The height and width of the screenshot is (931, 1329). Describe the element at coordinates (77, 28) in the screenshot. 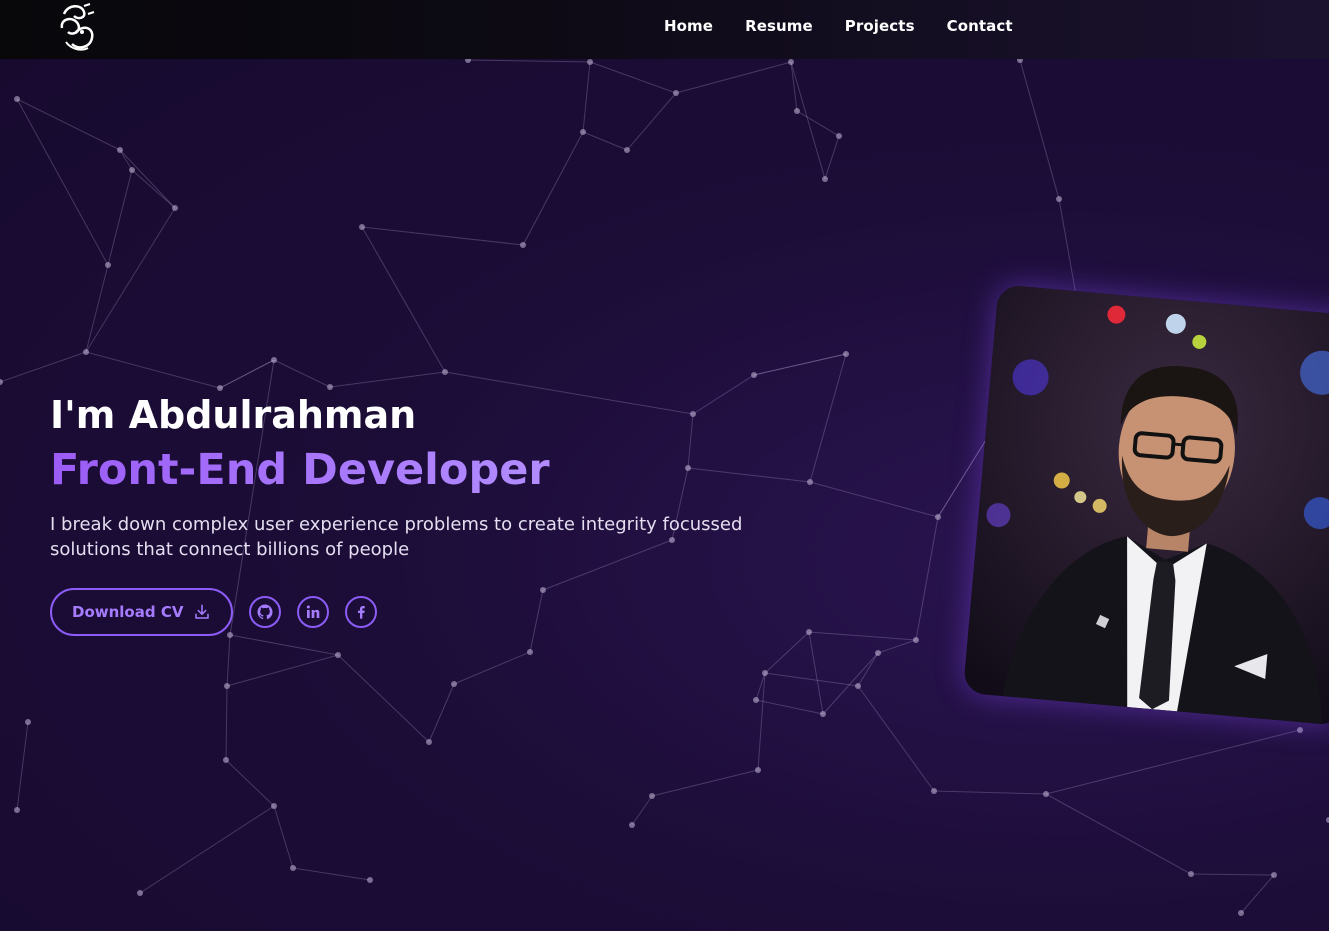

I see `calligraphy-logo` at that location.